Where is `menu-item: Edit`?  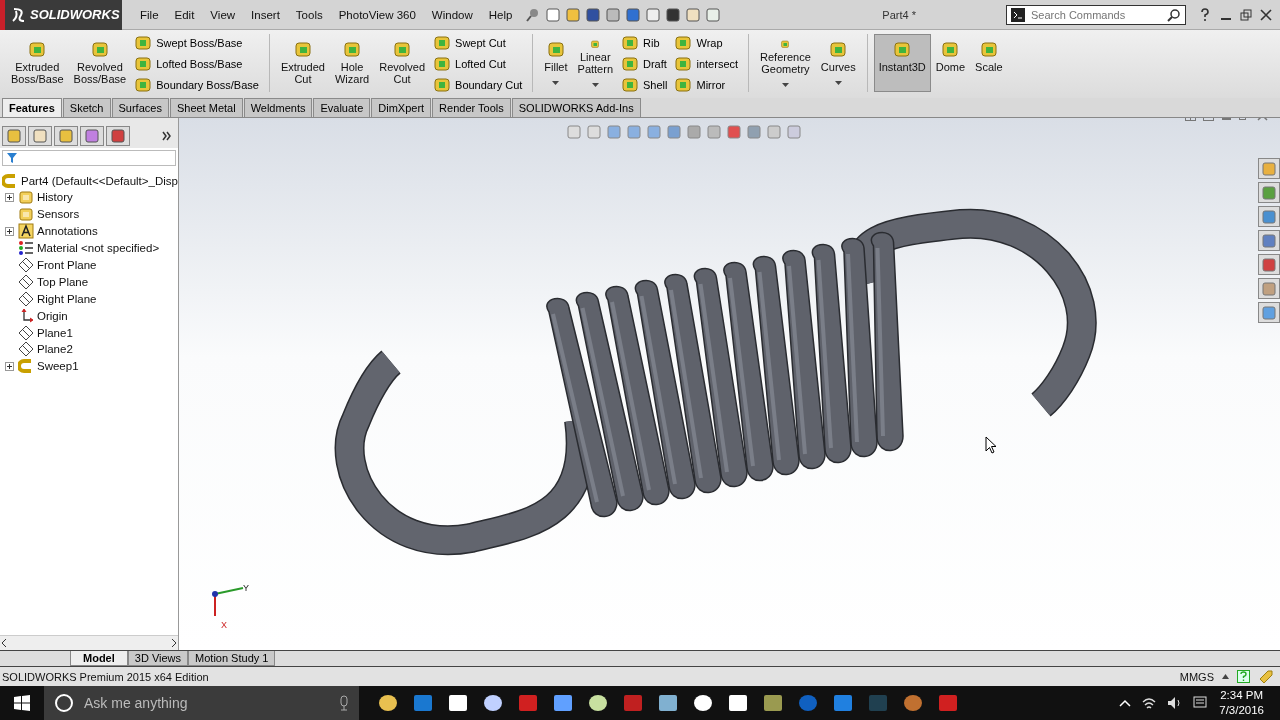 menu-item: Edit is located at coordinates (184, 14).